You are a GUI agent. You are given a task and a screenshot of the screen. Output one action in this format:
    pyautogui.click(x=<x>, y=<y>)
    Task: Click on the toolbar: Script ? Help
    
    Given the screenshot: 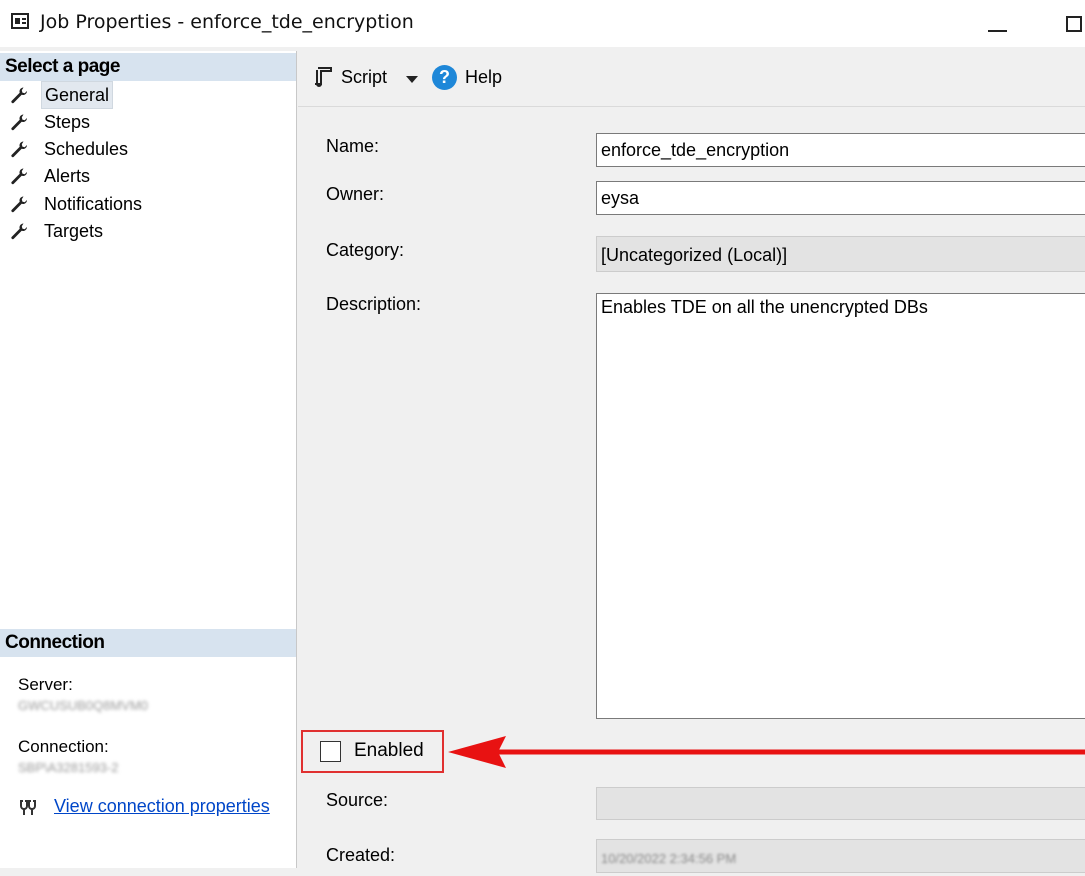 What is the action you would take?
    pyautogui.click(x=691, y=79)
    